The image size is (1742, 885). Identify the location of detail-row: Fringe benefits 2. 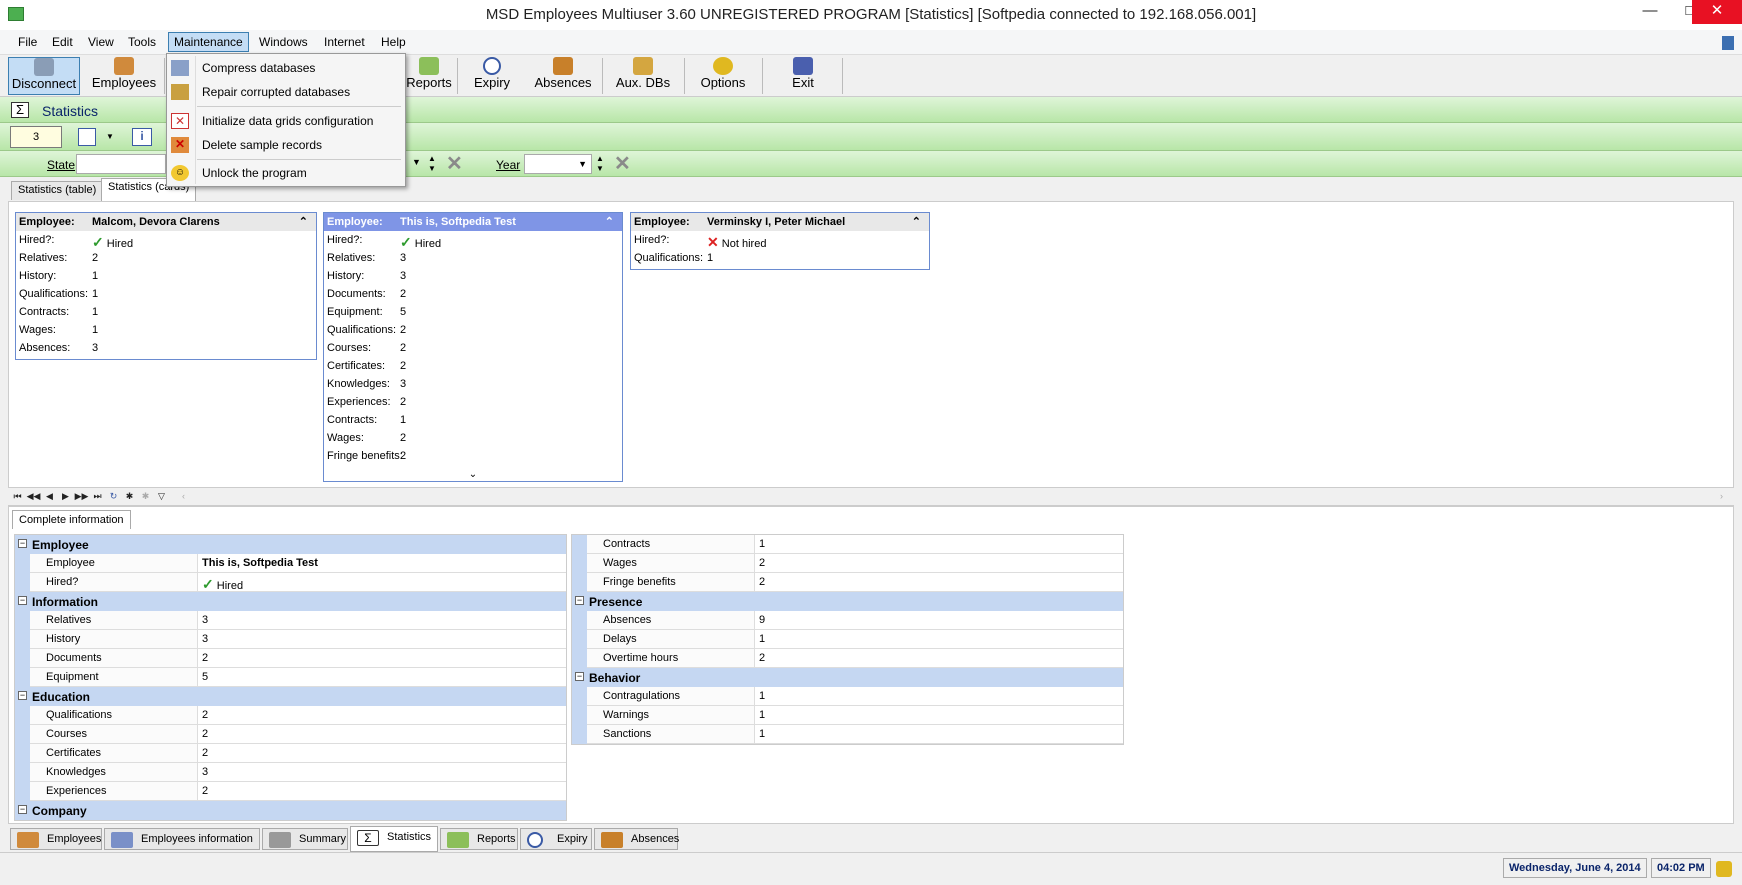
(847, 582).